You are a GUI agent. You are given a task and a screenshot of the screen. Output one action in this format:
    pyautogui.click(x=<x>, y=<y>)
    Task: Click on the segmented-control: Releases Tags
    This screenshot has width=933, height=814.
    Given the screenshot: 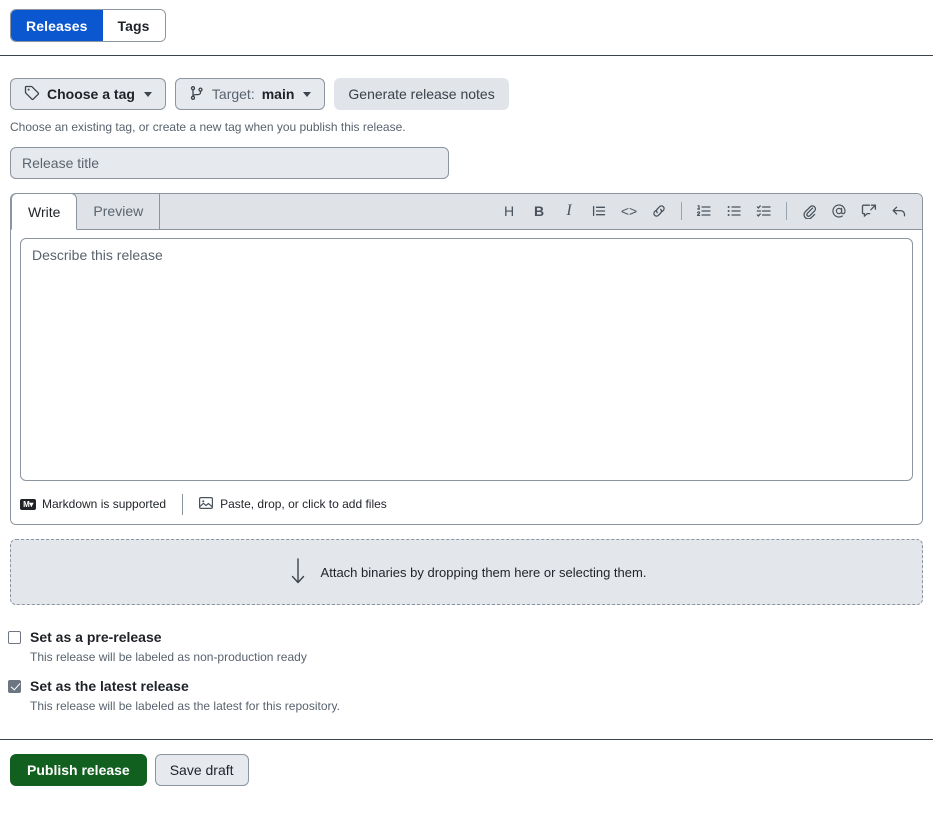 What is the action you would take?
    pyautogui.click(x=88, y=25)
    